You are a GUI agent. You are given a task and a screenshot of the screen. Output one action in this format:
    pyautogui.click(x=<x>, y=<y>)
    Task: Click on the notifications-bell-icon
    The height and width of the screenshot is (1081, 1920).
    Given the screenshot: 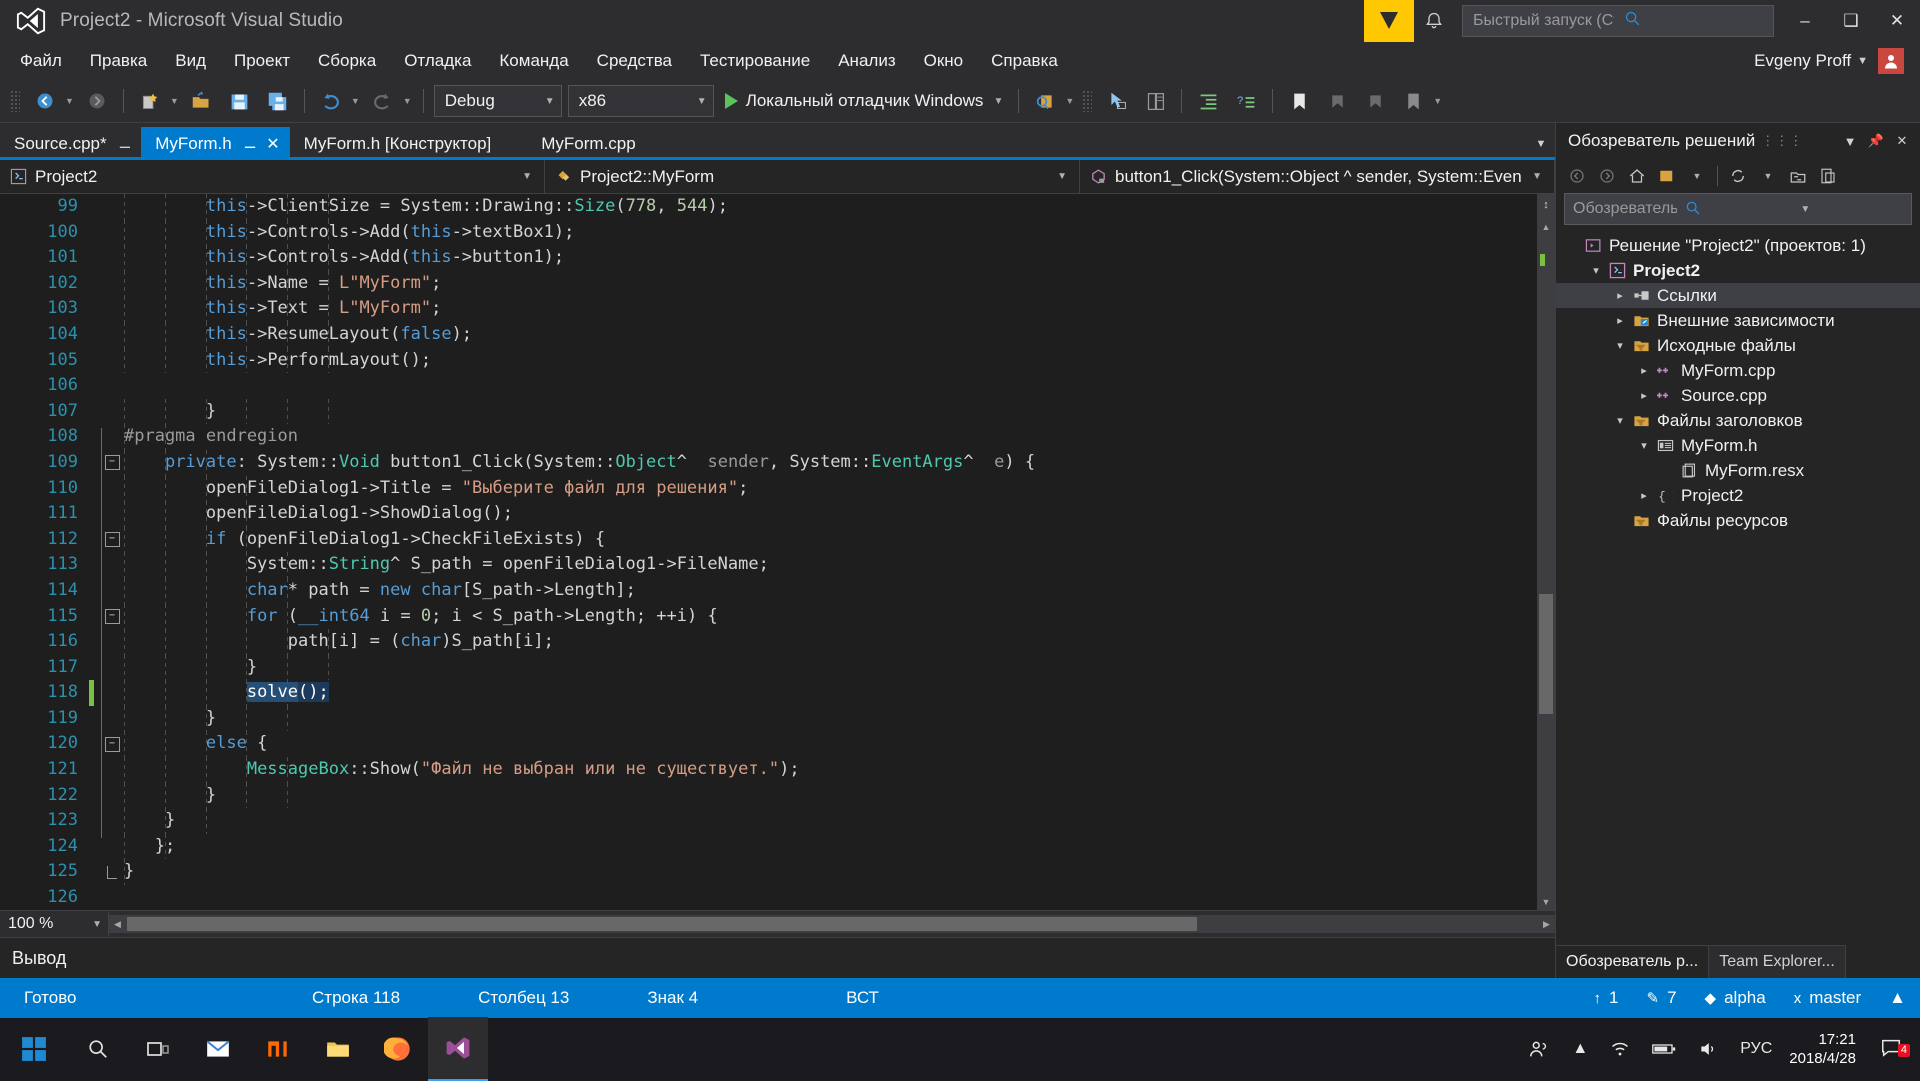 What is the action you would take?
    pyautogui.click(x=1434, y=21)
    